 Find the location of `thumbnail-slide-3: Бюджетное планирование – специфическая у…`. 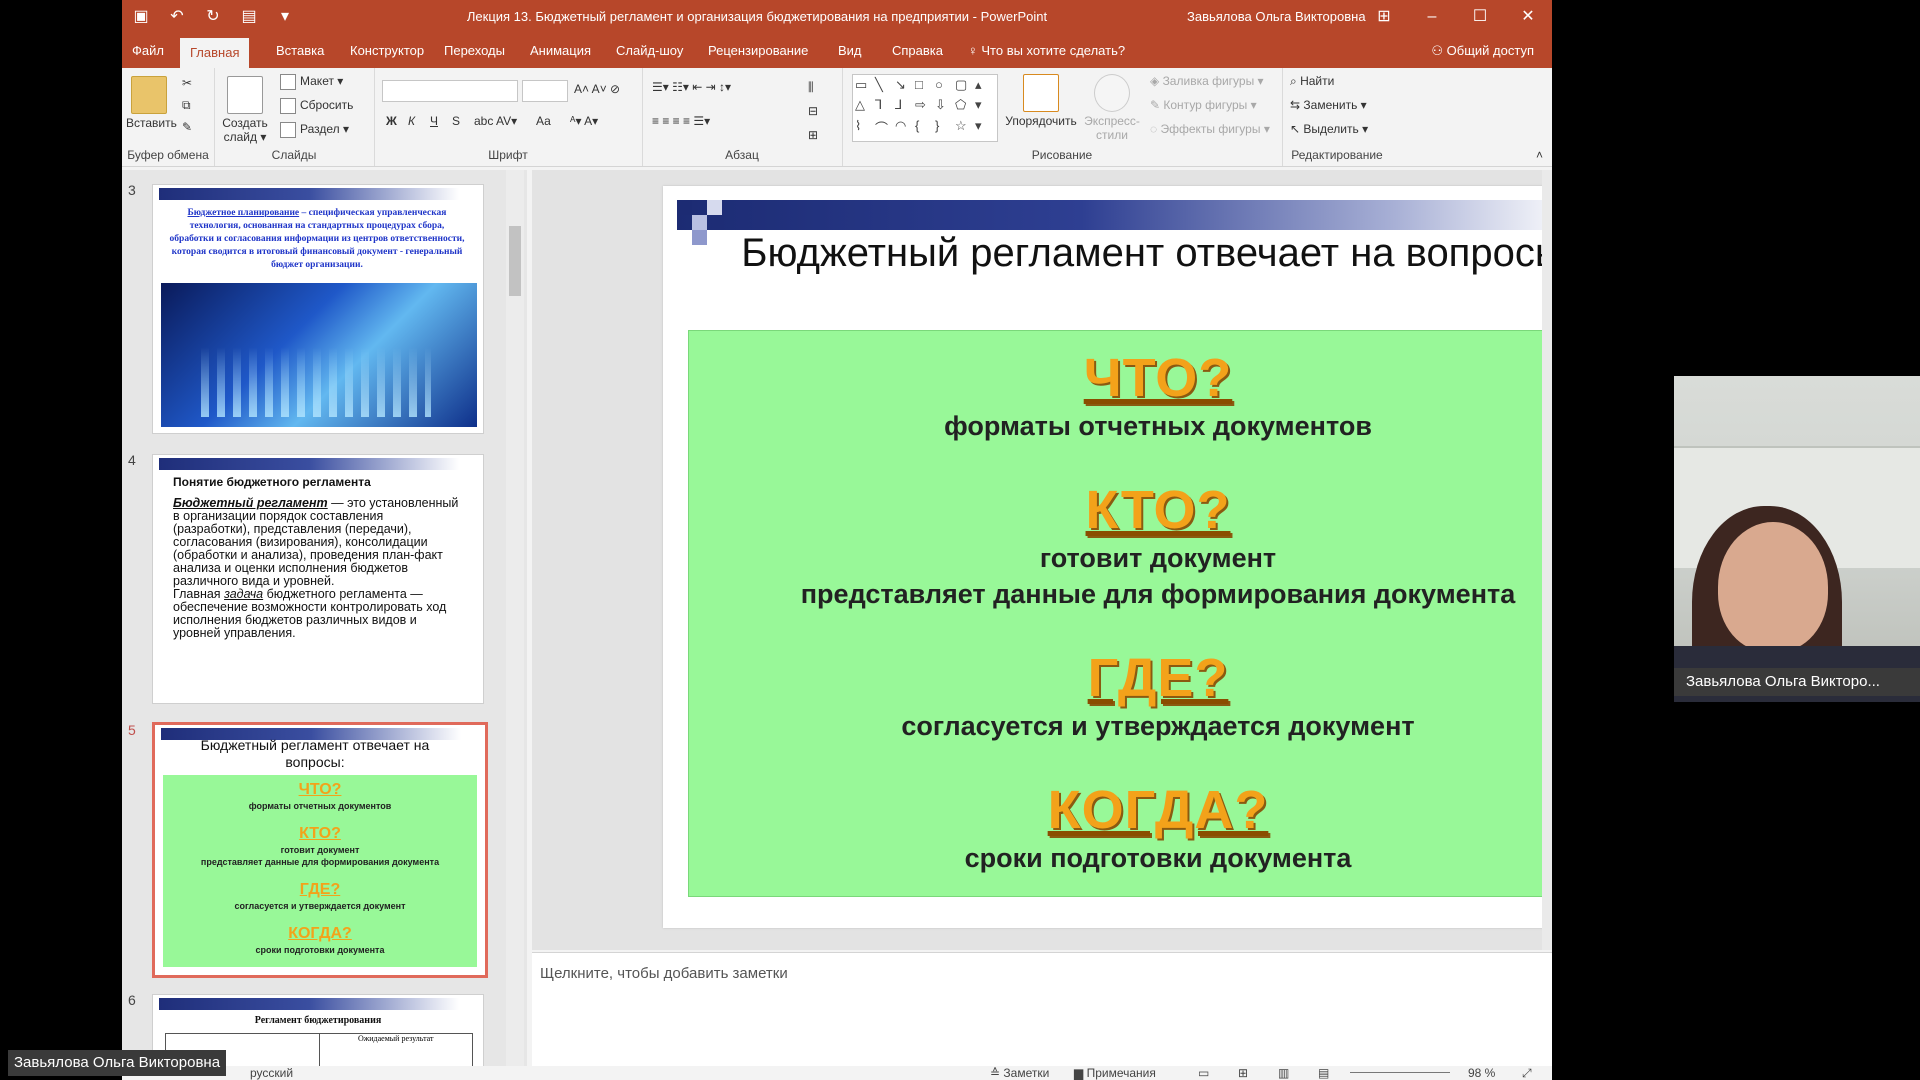

thumbnail-slide-3: Бюджетное планирование – специфическая у… is located at coordinates (318, 309).